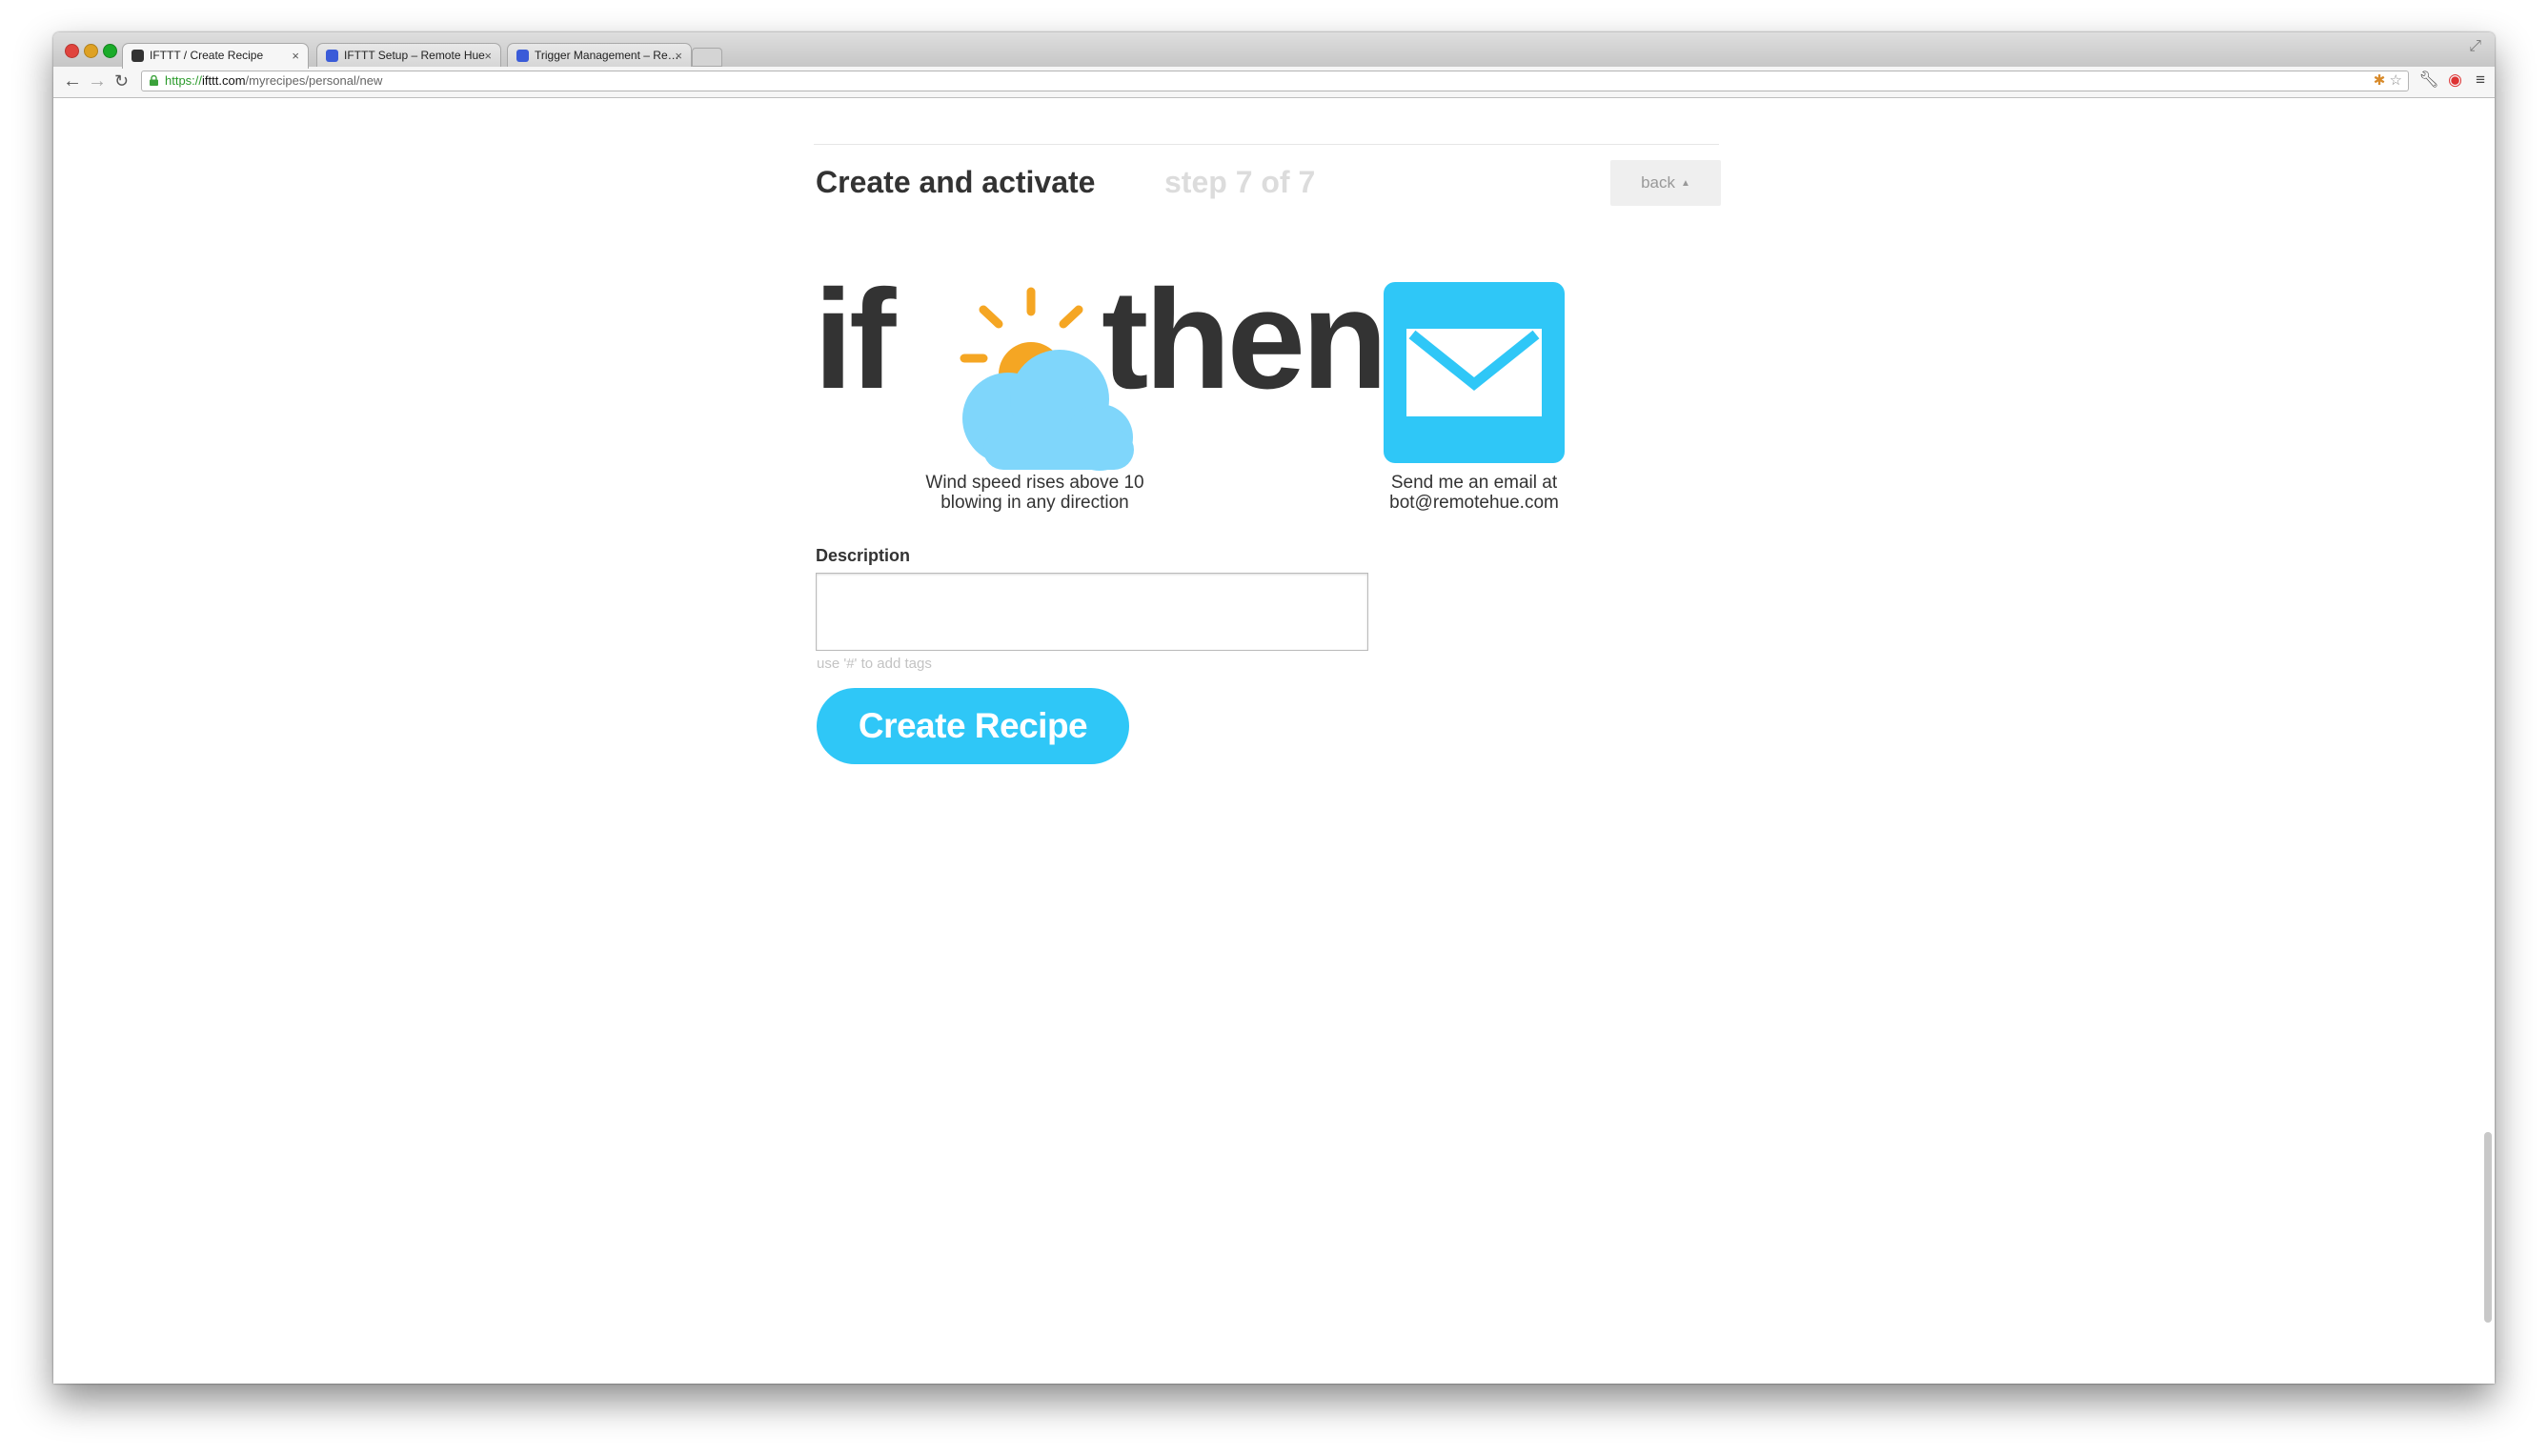 Image resolution: width=2548 pixels, height=1456 pixels. I want to click on email-icon, so click(1474, 372).